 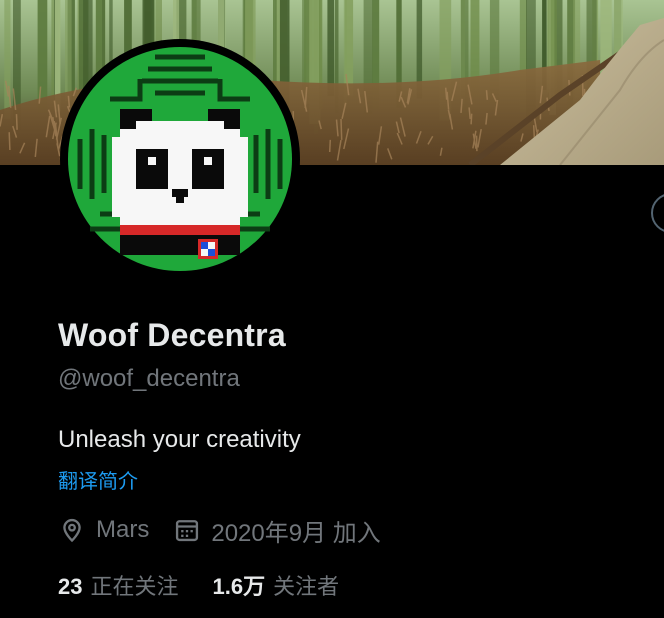 What do you see at coordinates (98, 479) in the screenshot?
I see `translate-bio-link: 翻译简介` at bounding box center [98, 479].